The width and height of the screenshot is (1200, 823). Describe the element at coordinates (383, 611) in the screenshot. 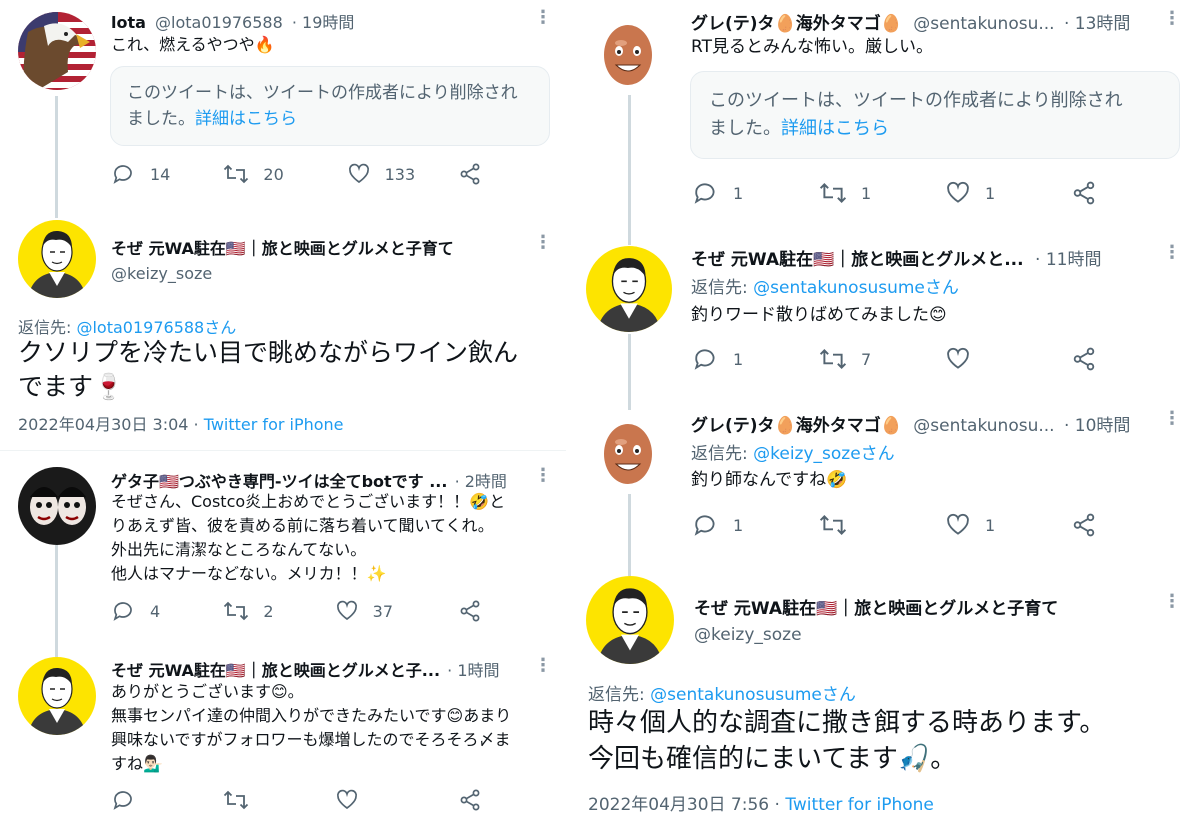

I see `like-count: 37` at that location.